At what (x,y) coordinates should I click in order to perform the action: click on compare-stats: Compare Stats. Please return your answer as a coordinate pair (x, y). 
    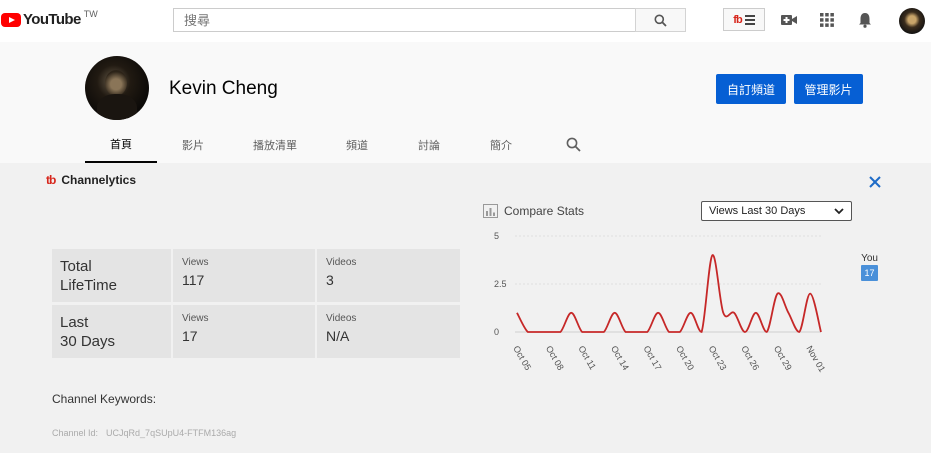
    Looking at the image, I should click on (533, 211).